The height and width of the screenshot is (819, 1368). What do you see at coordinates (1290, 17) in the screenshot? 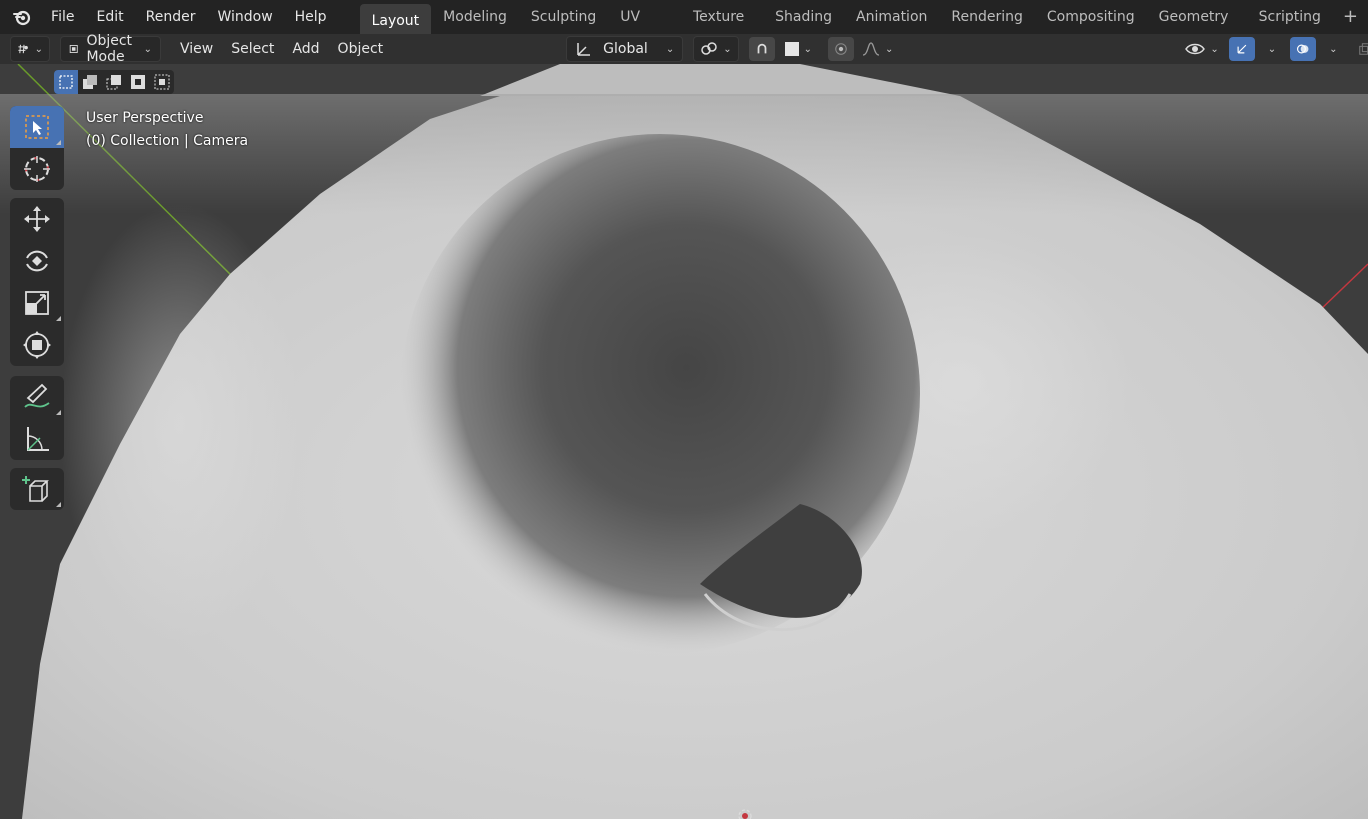
I see `tab-scripting: Scripting` at bounding box center [1290, 17].